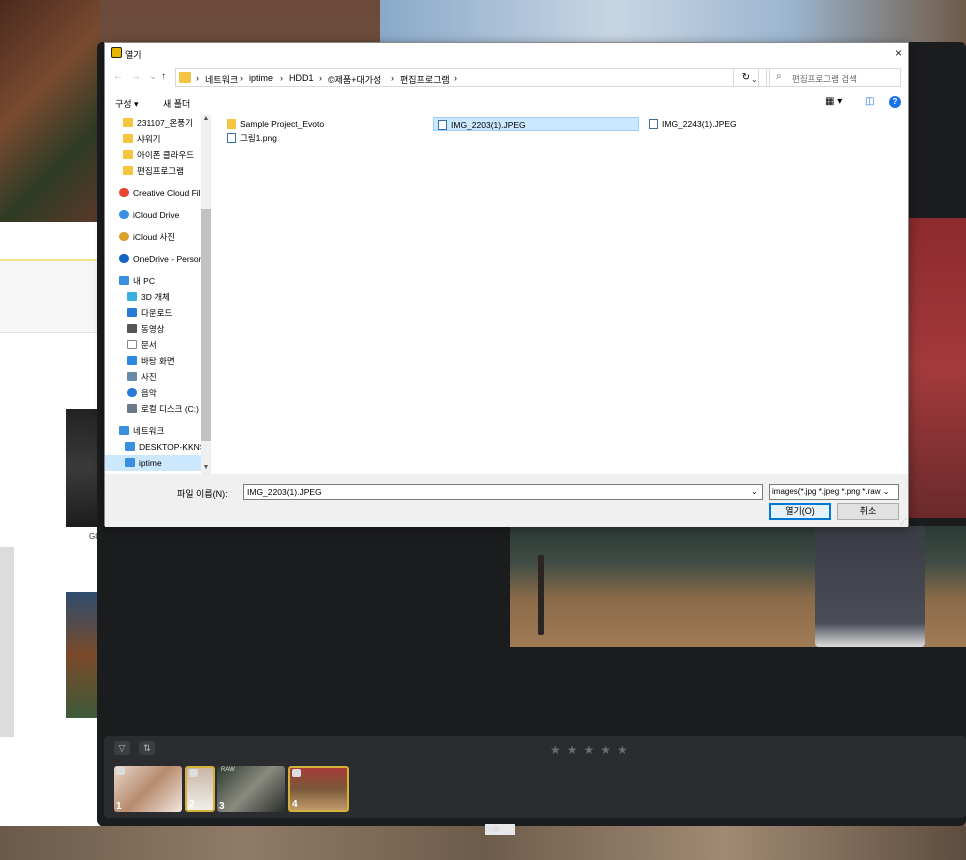 Image resolution: width=966 pixels, height=860 pixels. Describe the element at coordinates (895, 102) in the screenshot. I see `help-icon: ?` at that location.